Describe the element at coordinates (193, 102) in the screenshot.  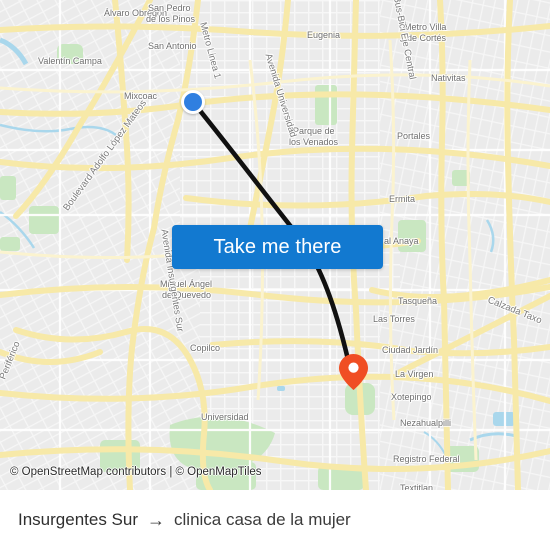
I see `origin-dot` at that location.